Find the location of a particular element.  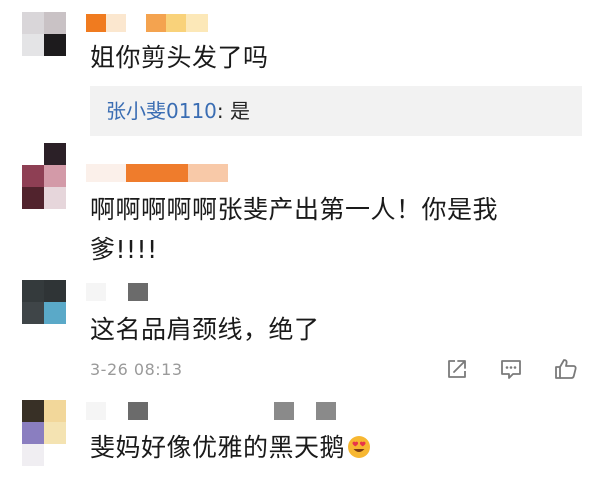

comment-button is located at coordinates (511, 369).